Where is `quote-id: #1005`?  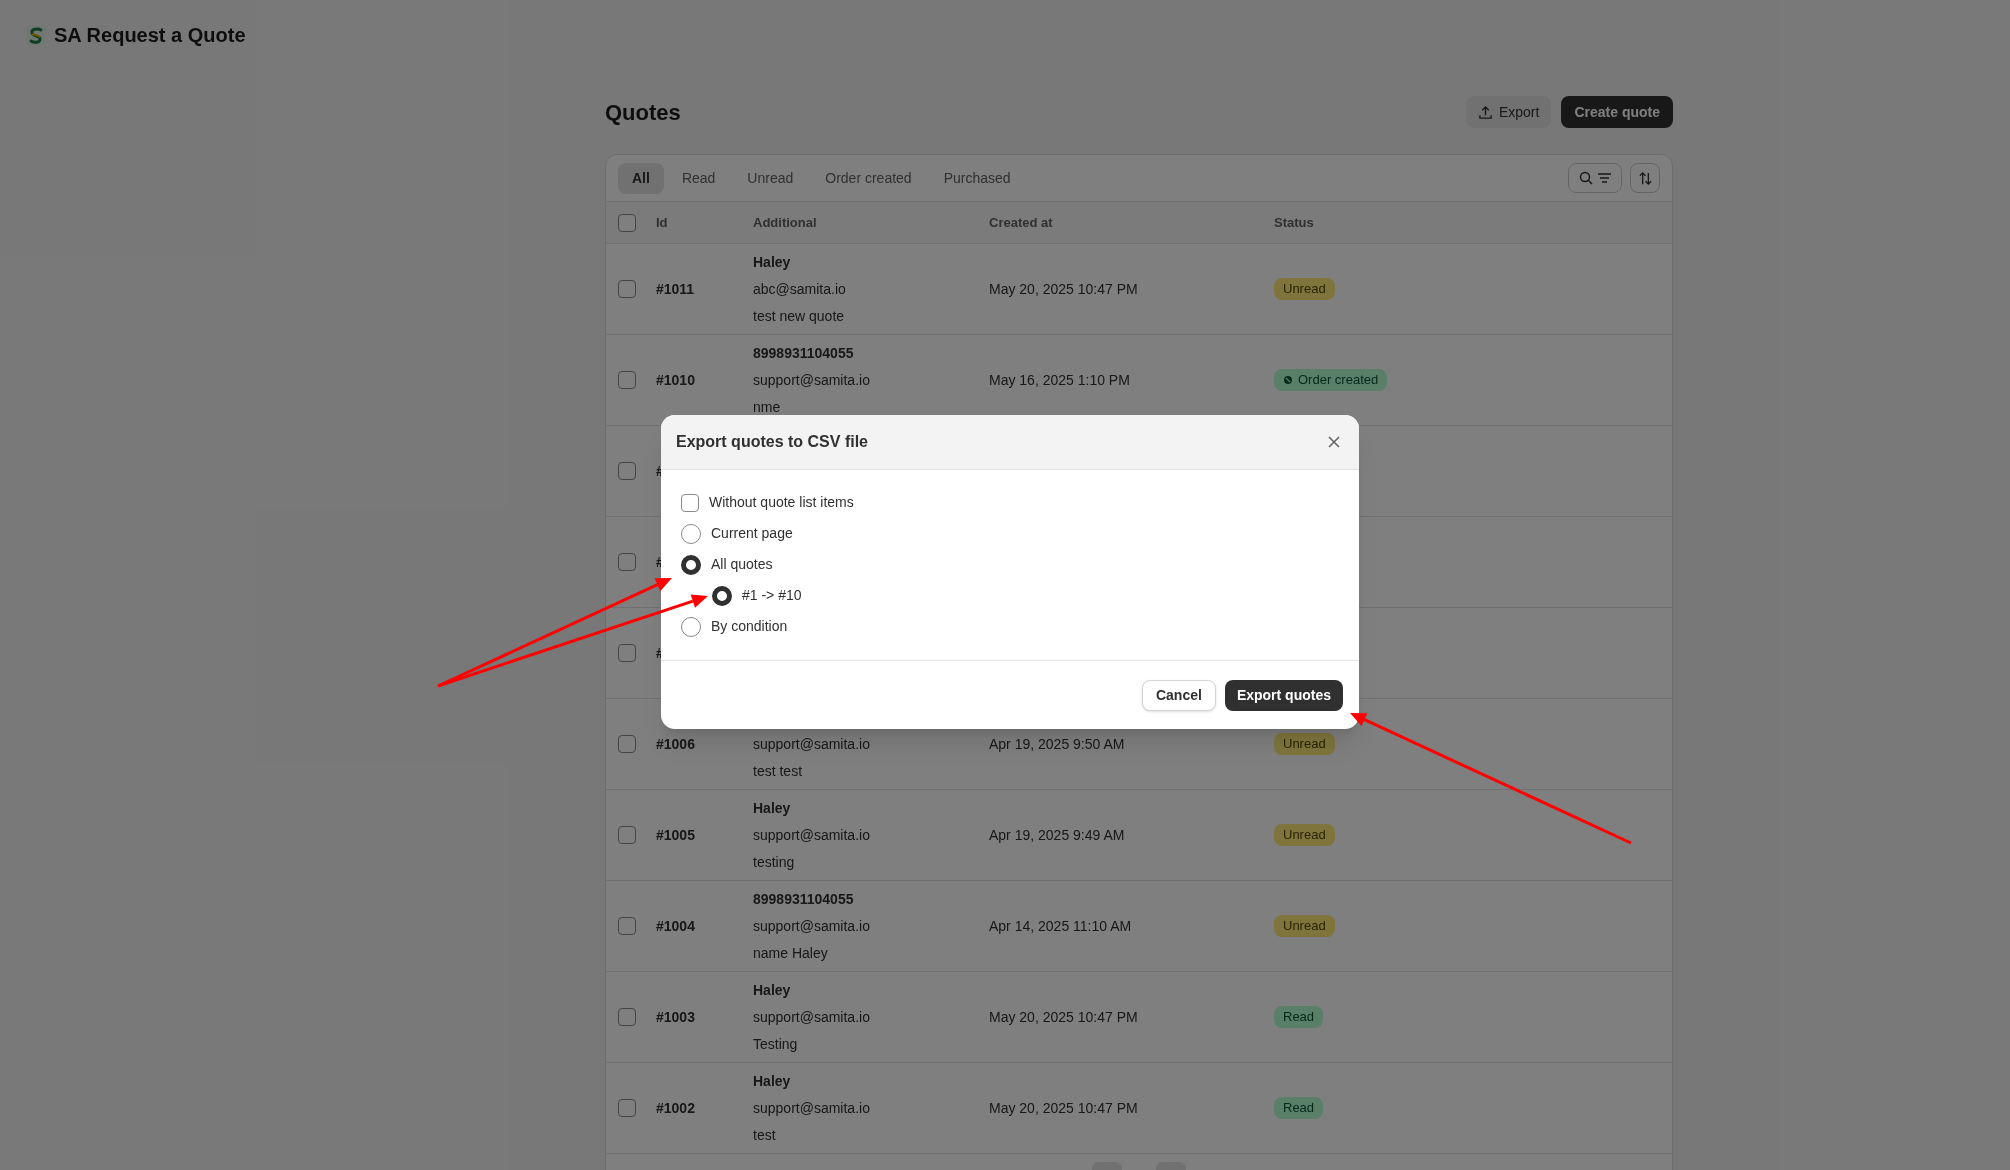 quote-id: #1005 is located at coordinates (704, 835).